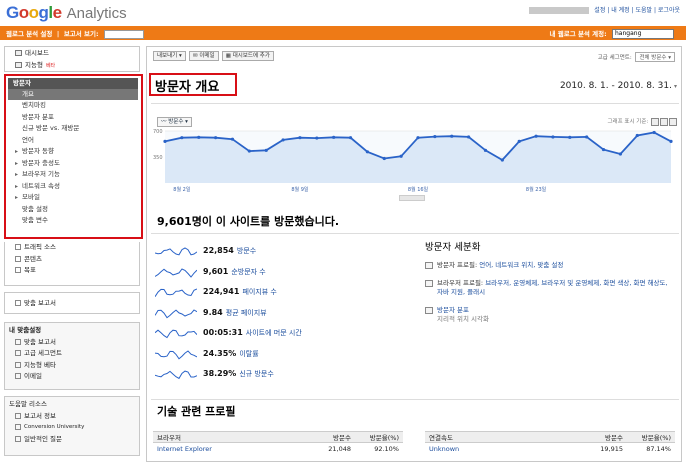 The height and width of the screenshot is (462, 686). What do you see at coordinates (18, 438) in the screenshot?
I see `question-icon` at bounding box center [18, 438].